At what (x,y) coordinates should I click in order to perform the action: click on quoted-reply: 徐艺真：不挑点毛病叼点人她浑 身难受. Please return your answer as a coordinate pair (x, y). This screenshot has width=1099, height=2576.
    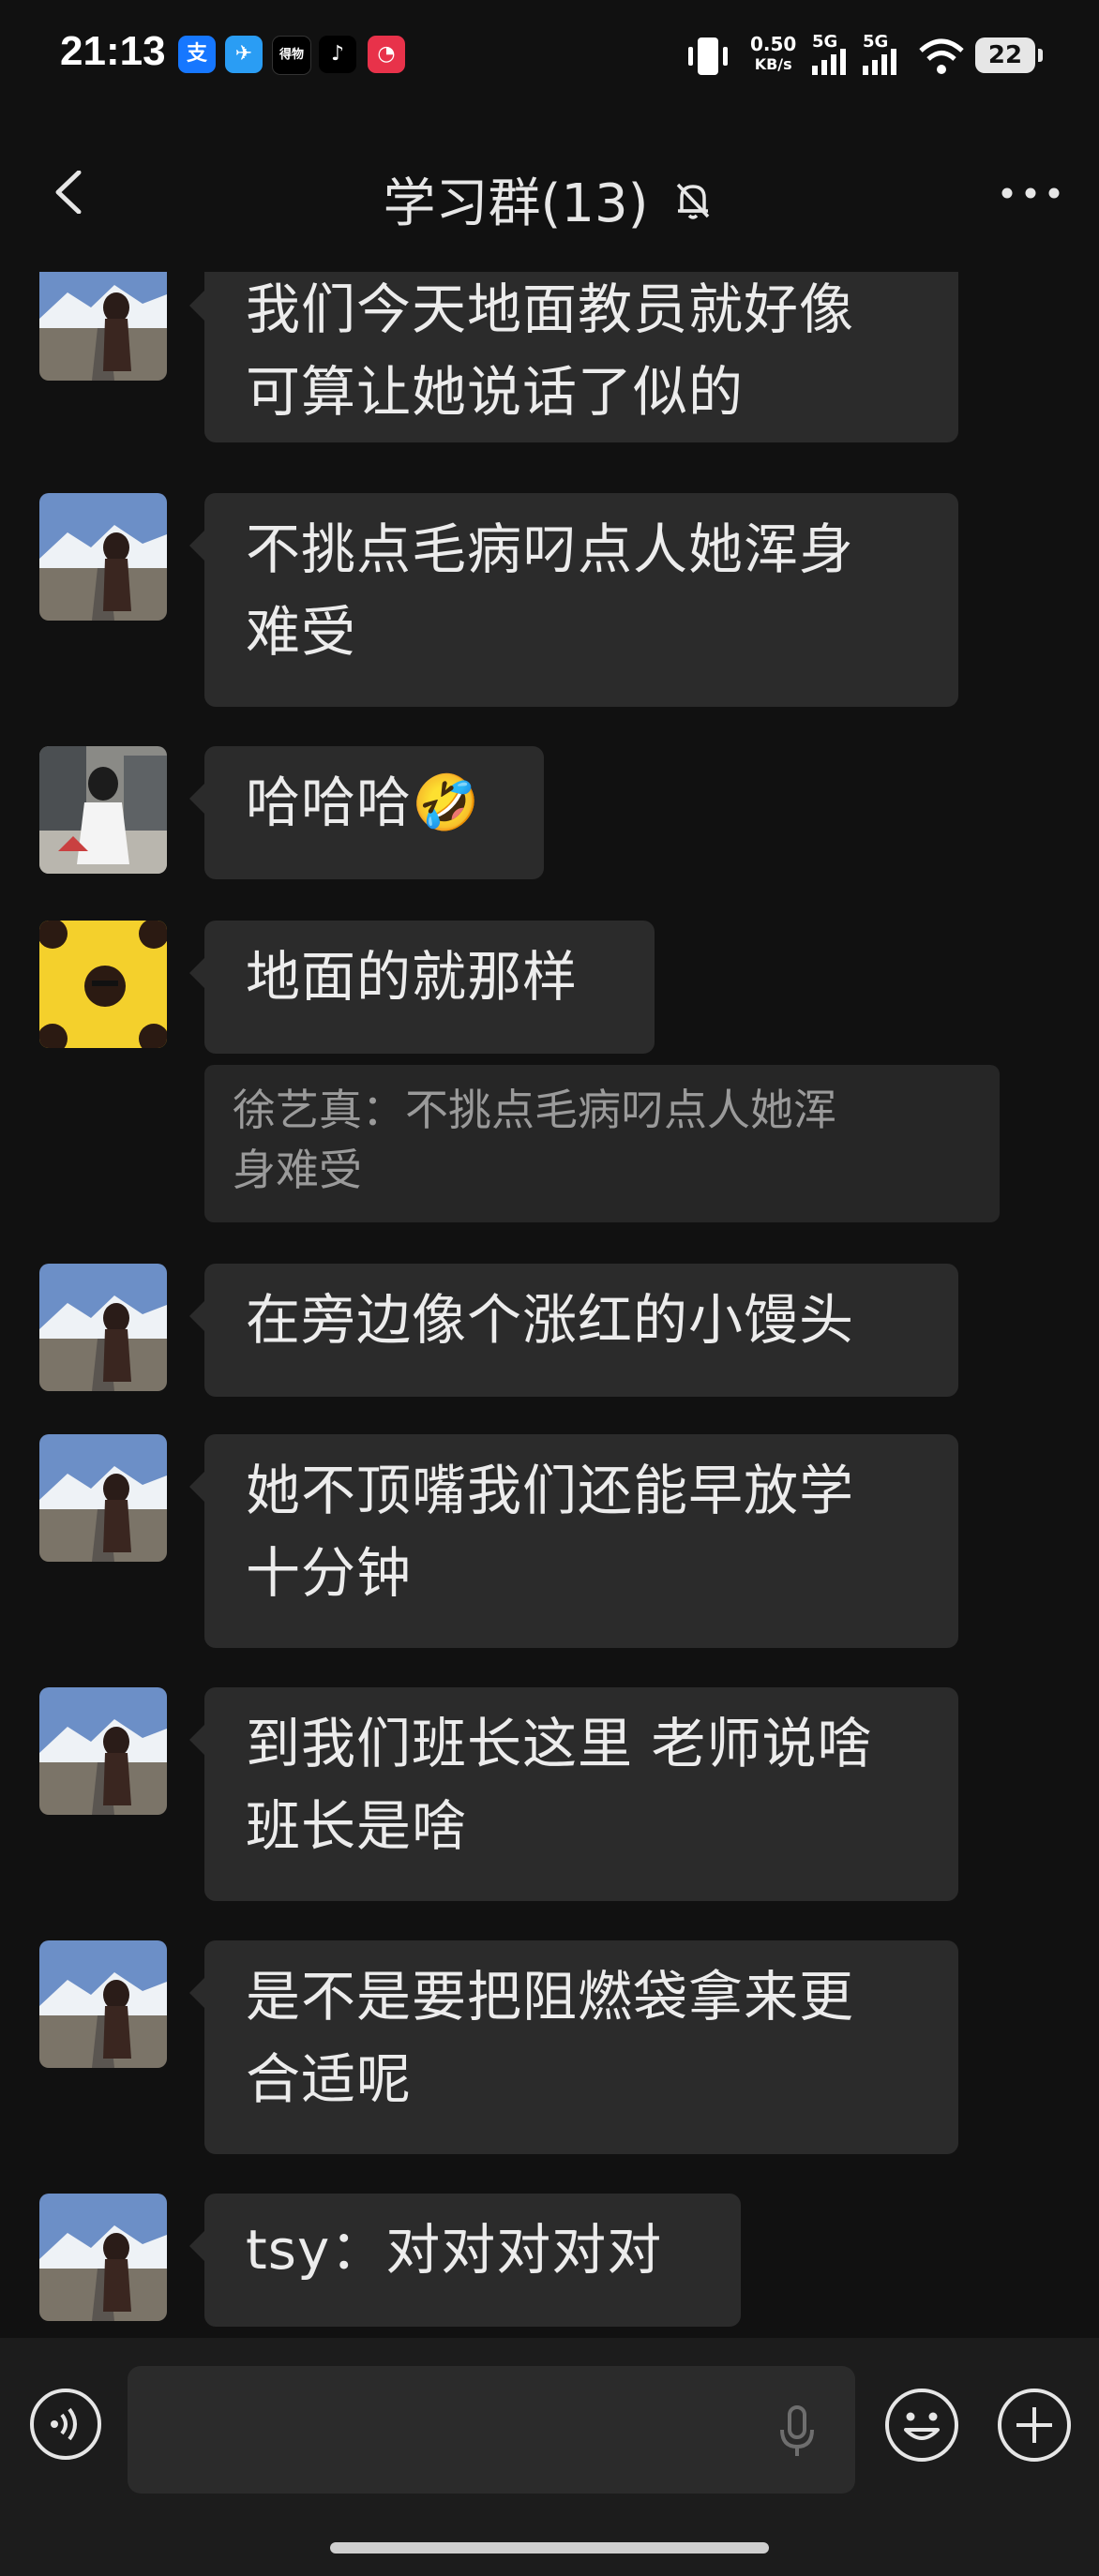
    Looking at the image, I should click on (602, 1143).